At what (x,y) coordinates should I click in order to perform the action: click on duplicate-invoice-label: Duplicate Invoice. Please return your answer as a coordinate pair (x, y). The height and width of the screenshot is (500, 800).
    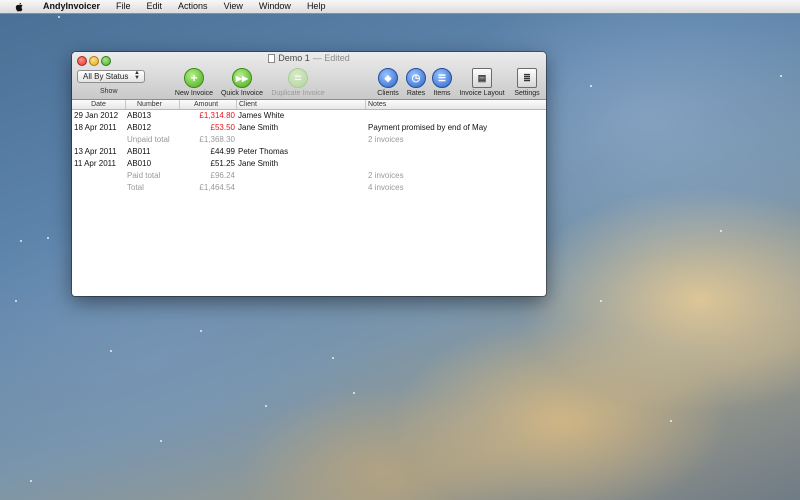
    Looking at the image, I should click on (298, 93).